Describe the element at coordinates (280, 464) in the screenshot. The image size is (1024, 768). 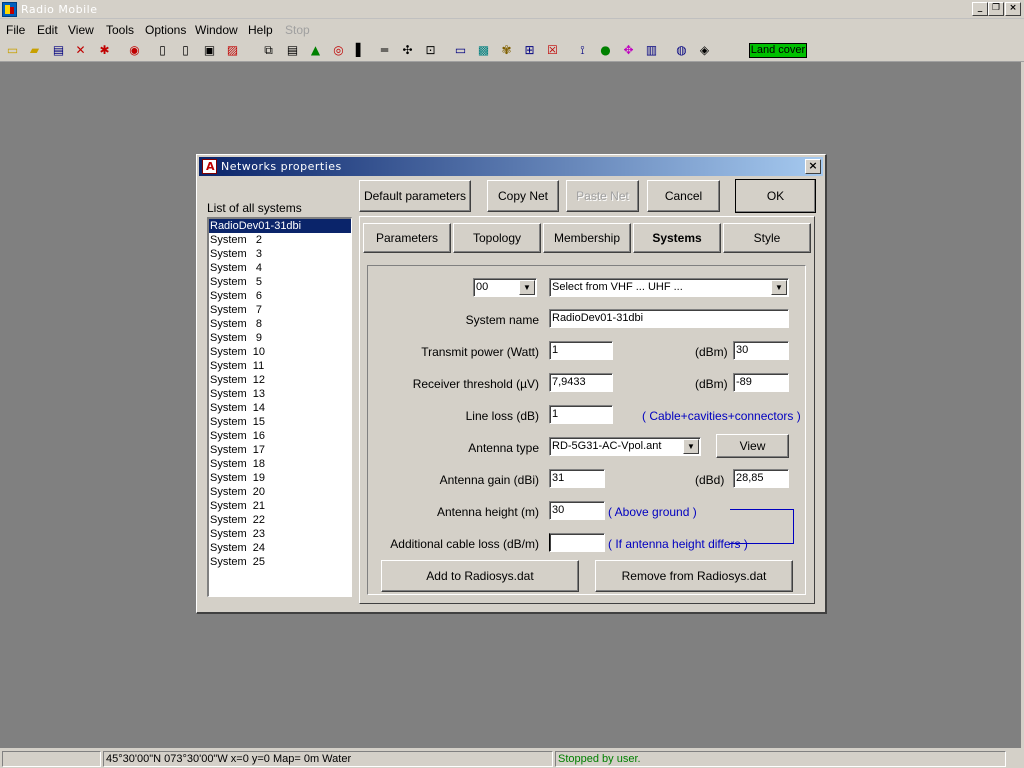
I see `list-item: System 18` at that location.